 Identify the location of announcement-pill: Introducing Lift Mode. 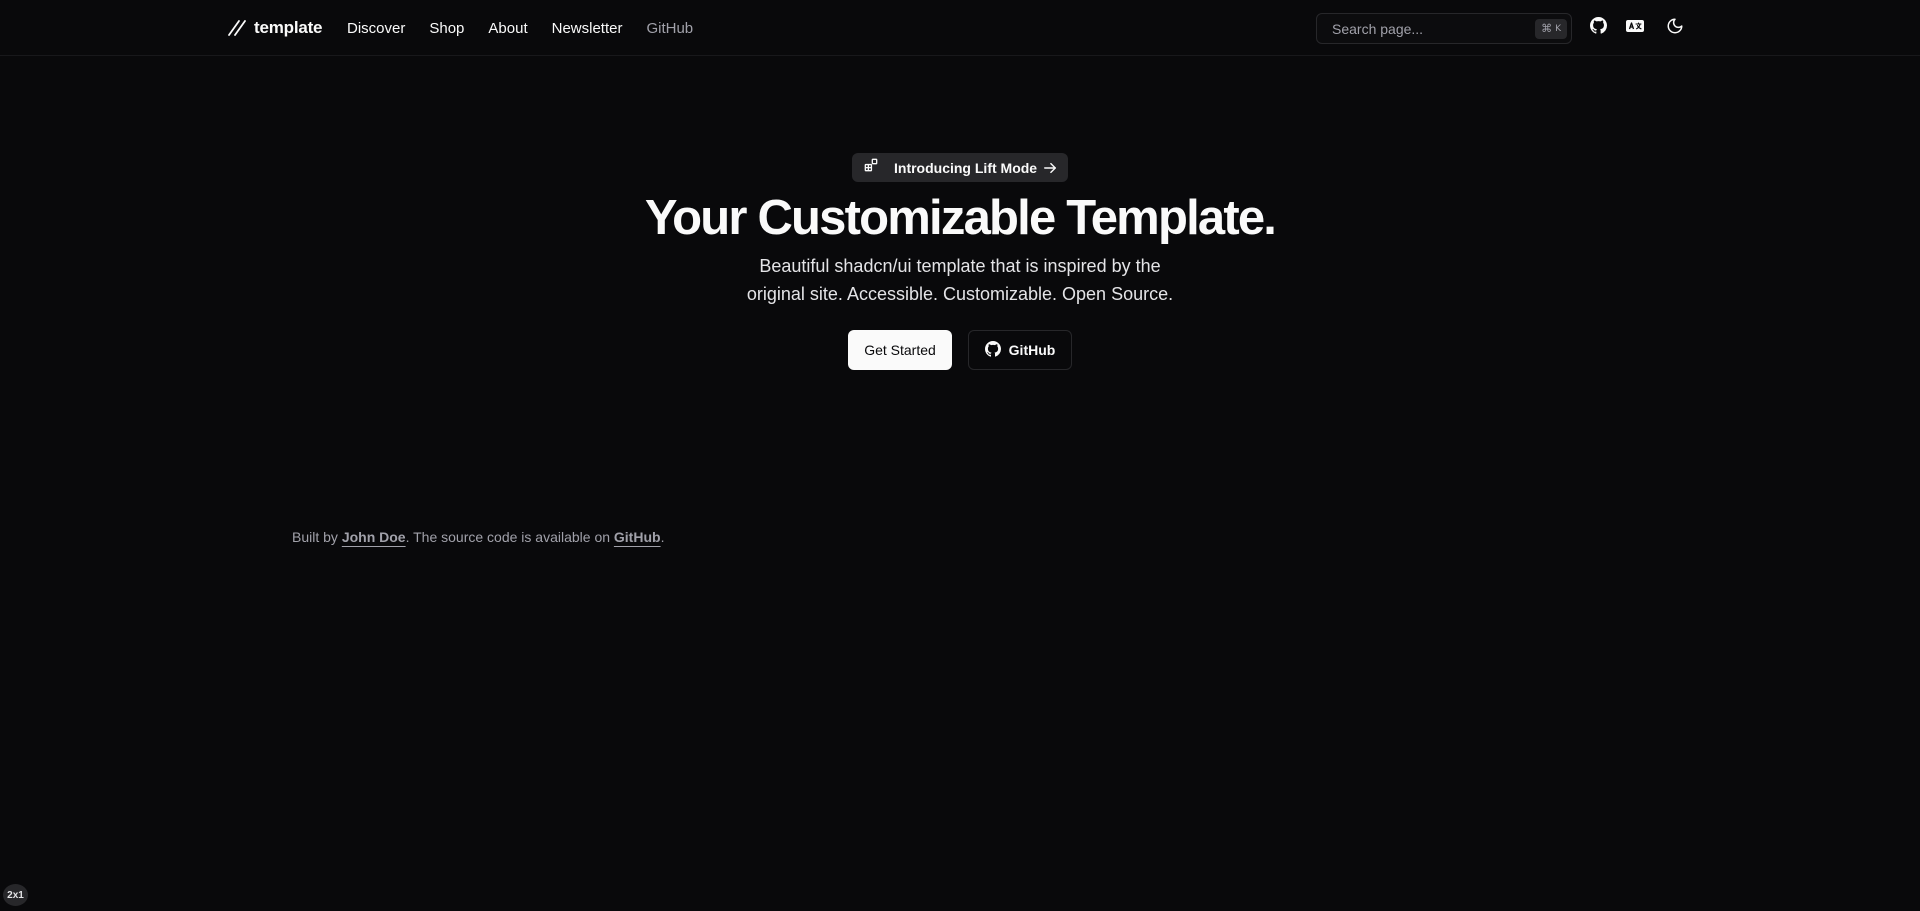
(960, 167).